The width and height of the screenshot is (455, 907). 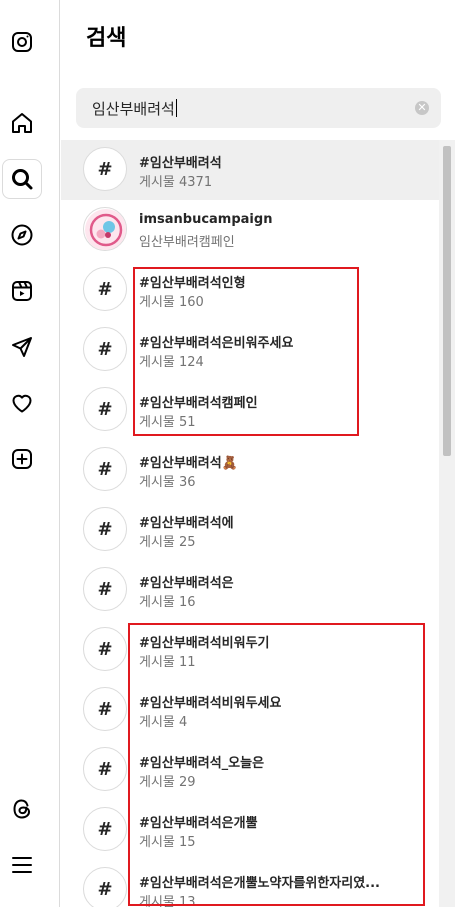 I want to click on home-icon, so click(x=22, y=123).